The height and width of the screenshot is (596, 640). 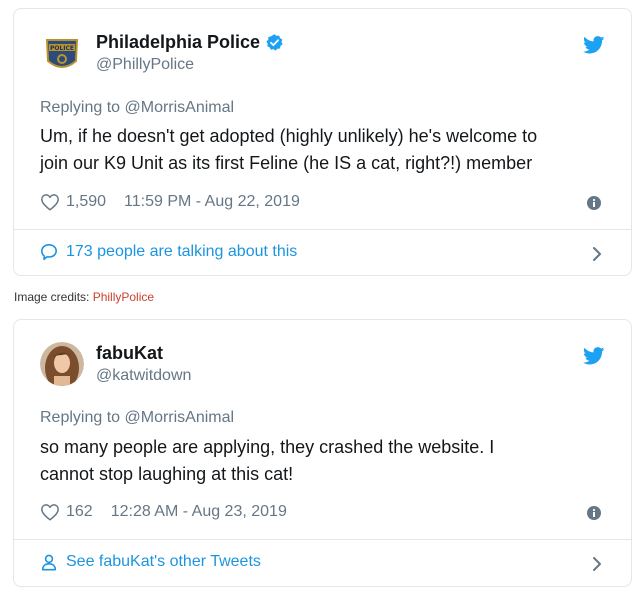 What do you see at coordinates (62, 53) in the screenshot?
I see `police-badge-icon: POLICE` at bounding box center [62, 53].